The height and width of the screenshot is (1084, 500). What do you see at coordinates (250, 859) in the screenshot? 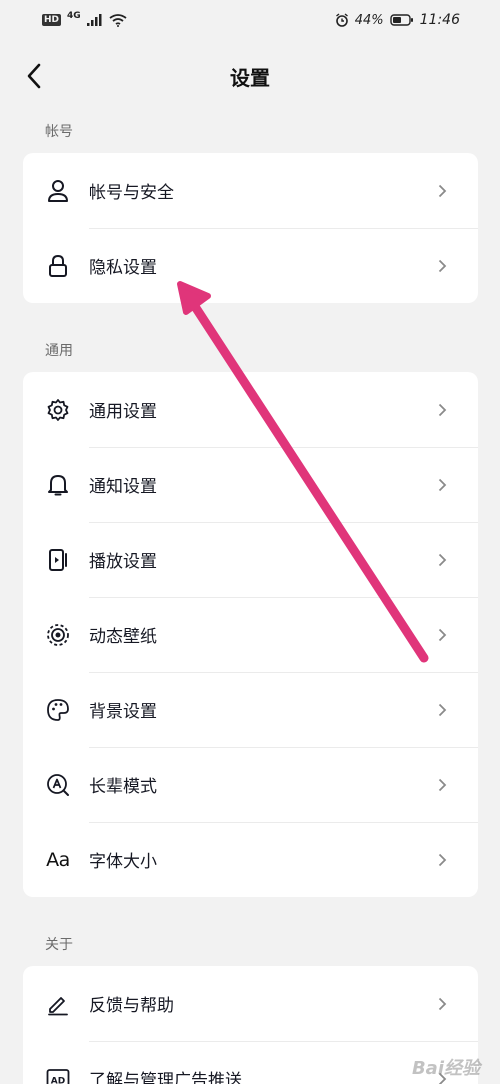
I see `settings-item-font-size: Aa 字体大小` at bounding box center [250, 859].